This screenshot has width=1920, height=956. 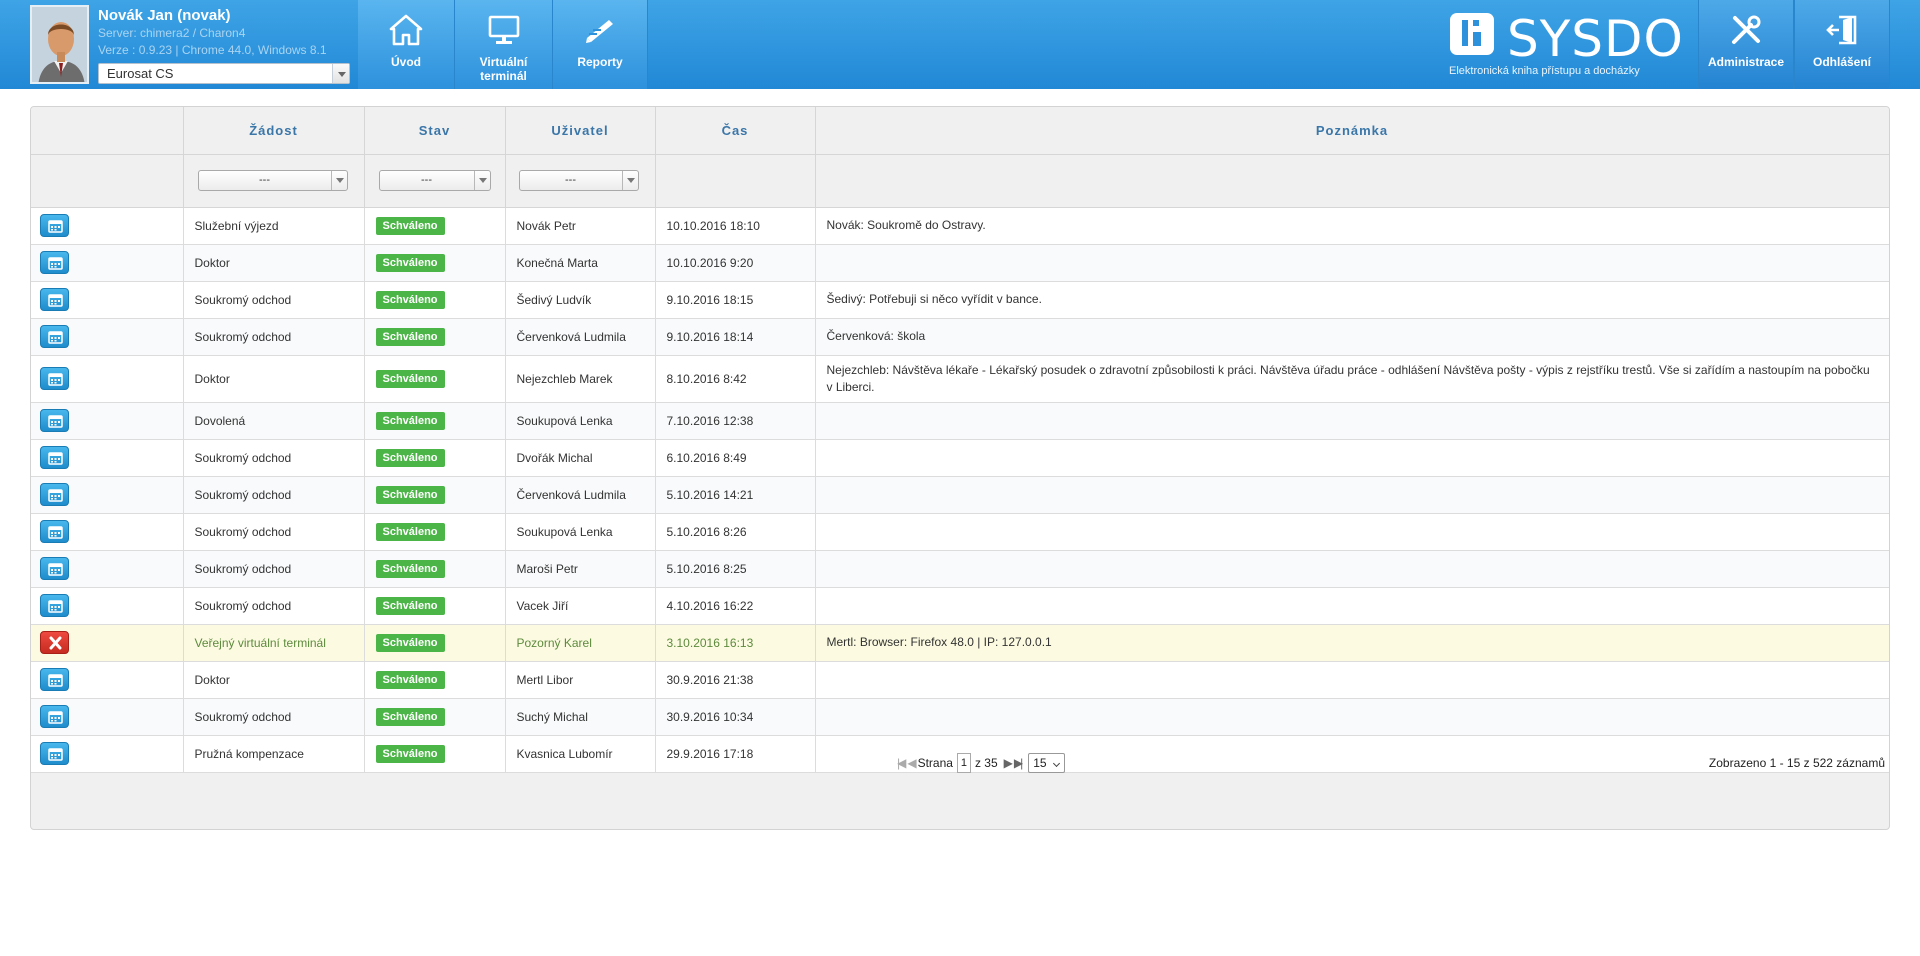 I want to click on col-header-status: Stav, so click(x=435, y=131).